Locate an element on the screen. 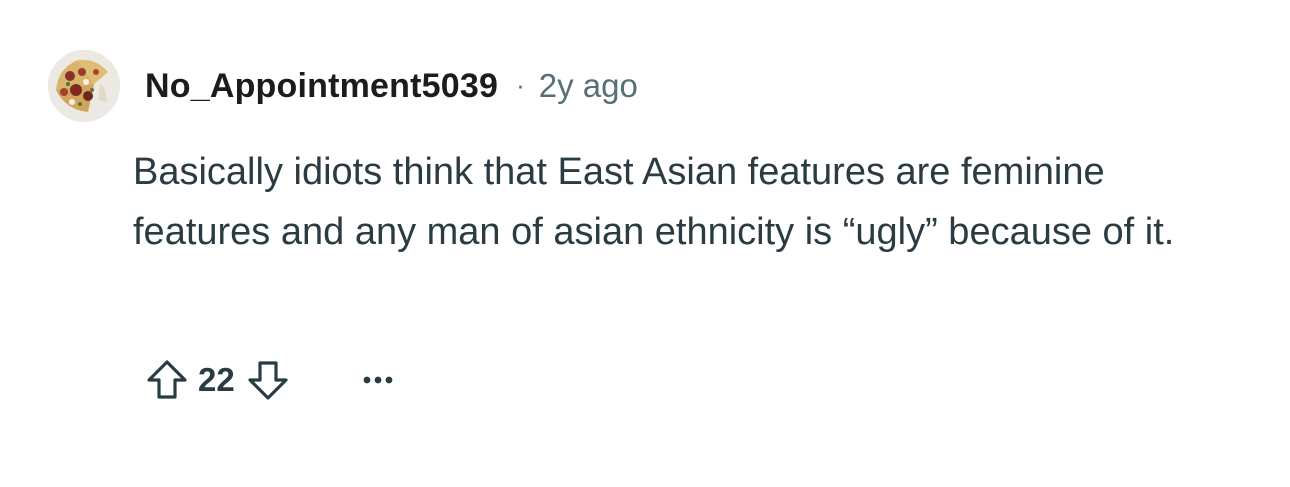 This screenshot has height=487, width=1290. comment-header: No_Appointment5039 · 2y ago is located at coordinates (391, 86).